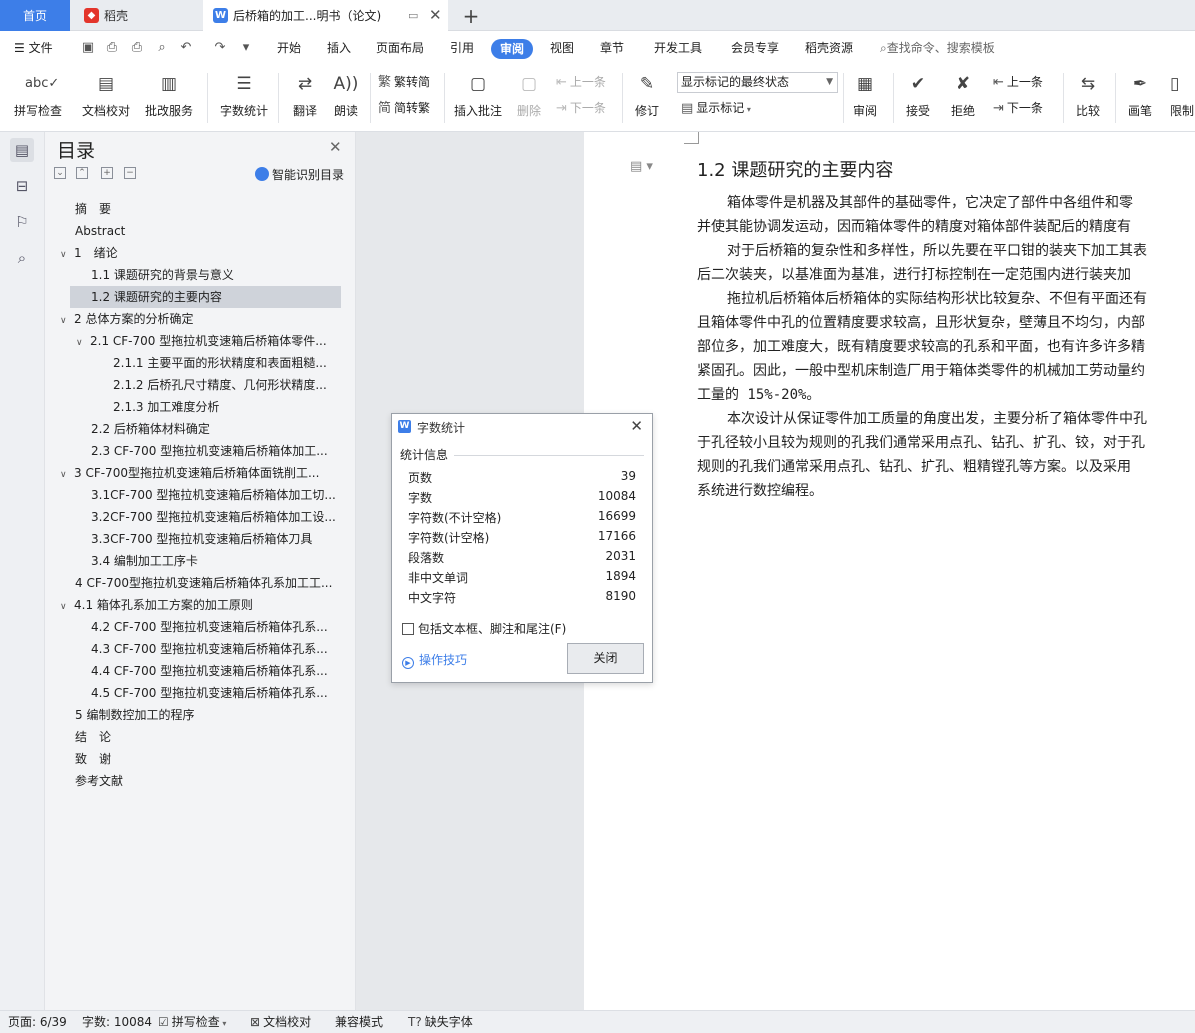  Describe the element at coordinates (246, 48) in the screenshot. I see `more-quick-icon: ▾` at that location.